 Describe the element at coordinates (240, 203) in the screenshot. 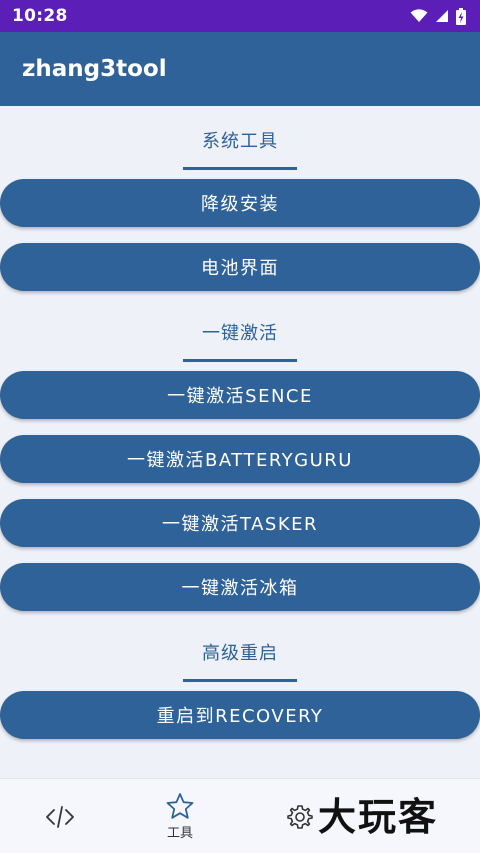

I see `downgrade-install-button: 降级安装` at that location.